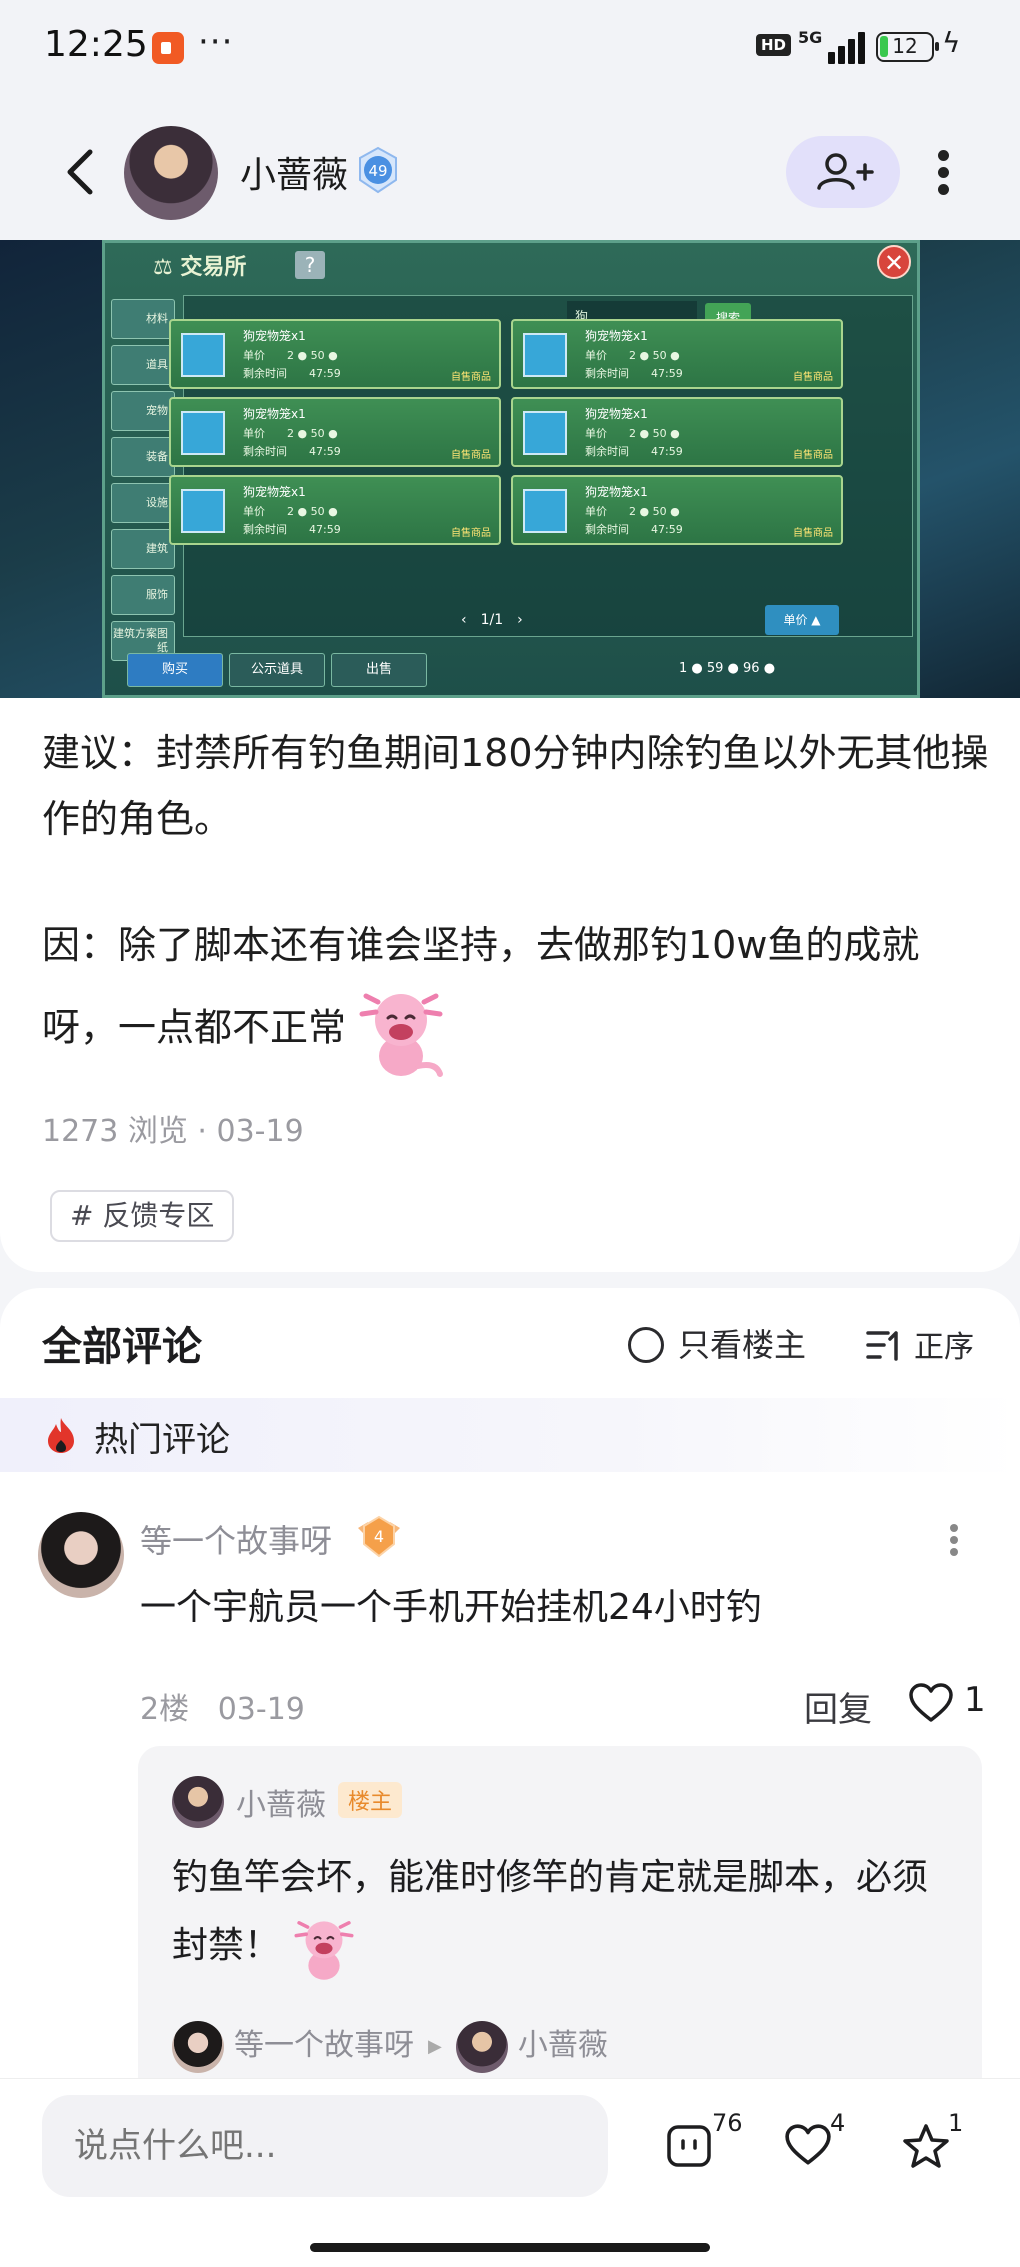  I want to click on comment-text: 一个宇航员一个手机开始挂机24小时钓, so click(451, 1607).